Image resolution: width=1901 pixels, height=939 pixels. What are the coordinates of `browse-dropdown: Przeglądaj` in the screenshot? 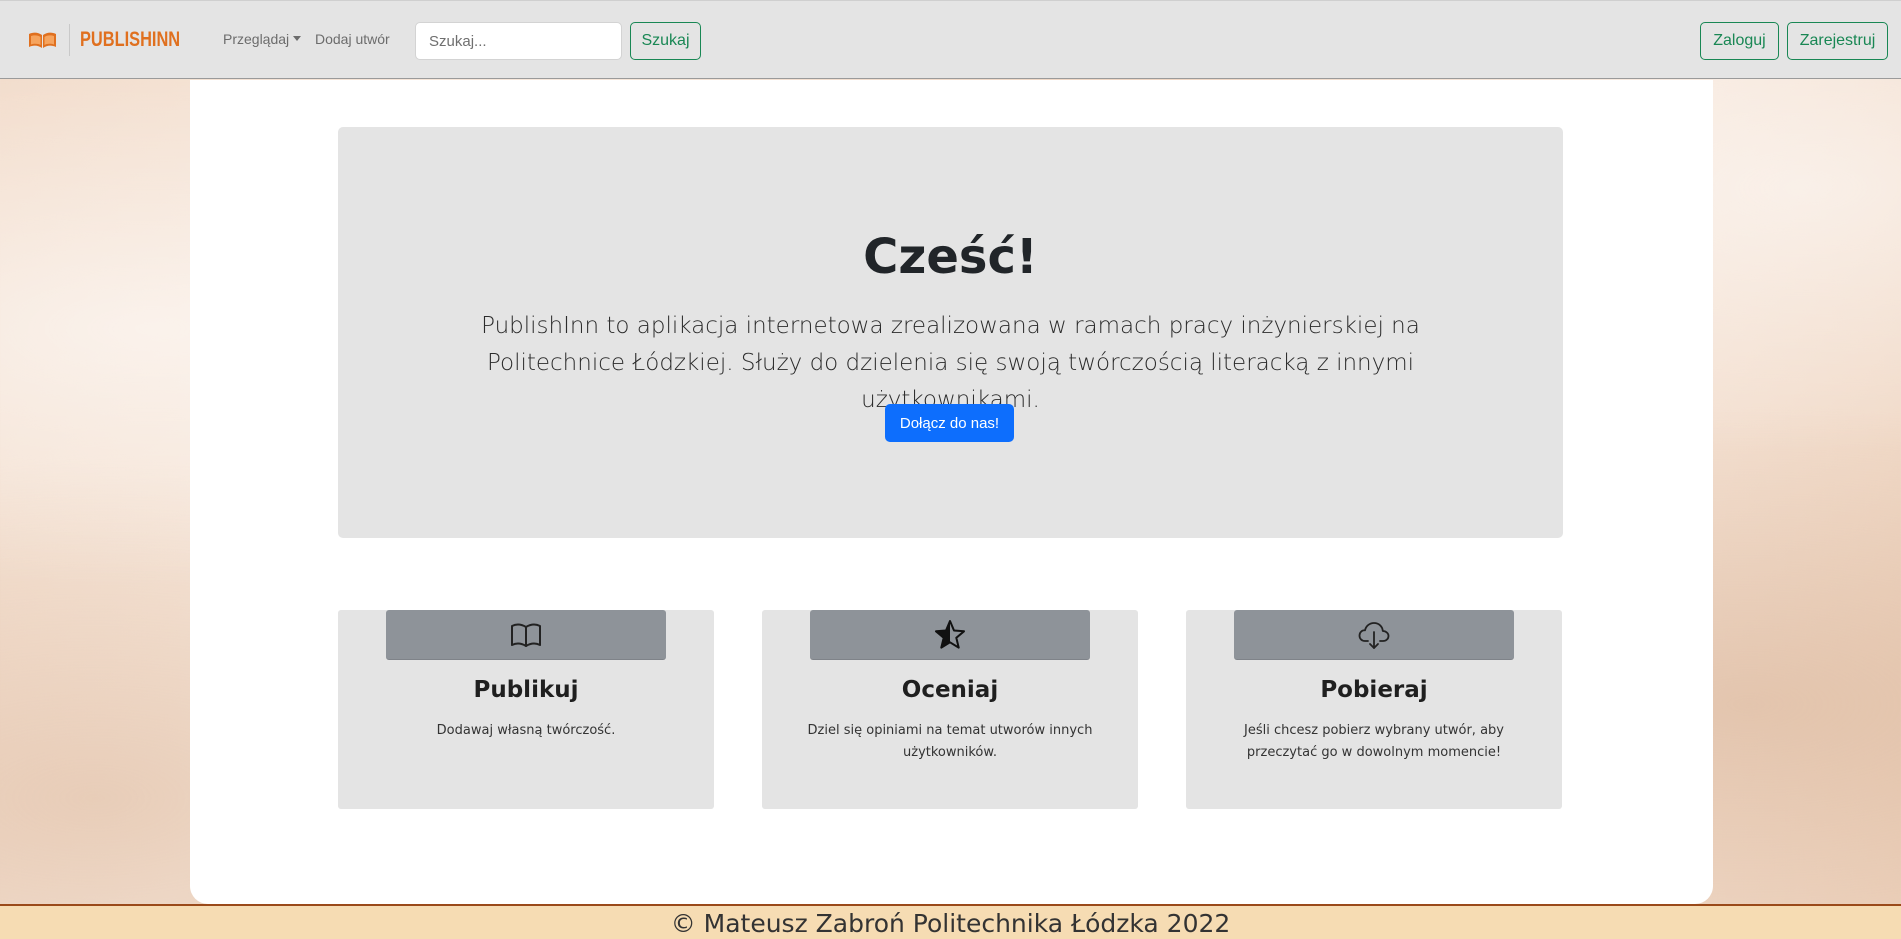 It's located at (262, 39).